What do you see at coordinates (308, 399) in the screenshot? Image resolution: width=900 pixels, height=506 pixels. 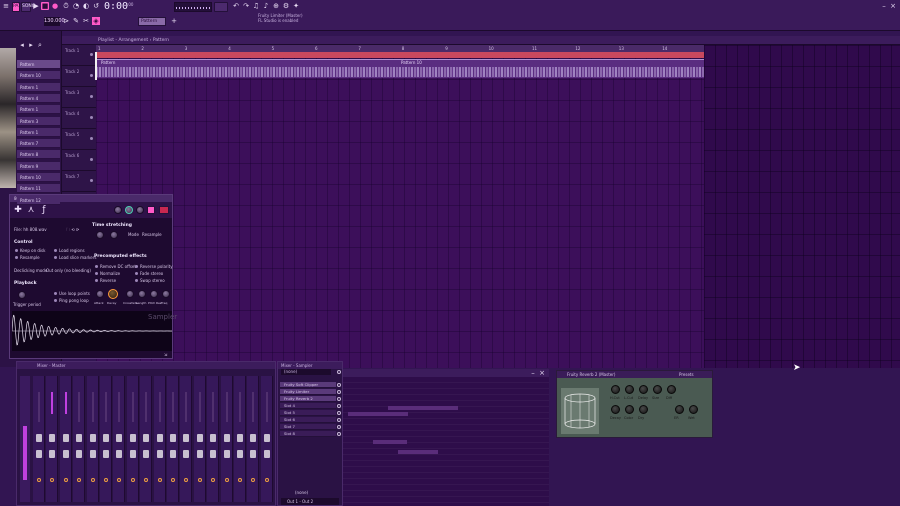 I see `insert-slot: Fruity Reverb 2` at bounding box center [308, 399].